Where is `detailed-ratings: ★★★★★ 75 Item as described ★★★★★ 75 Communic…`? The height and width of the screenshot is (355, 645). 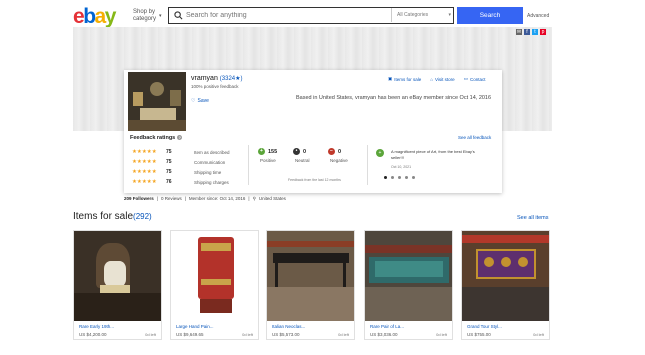
detailed-ratings: ★★★★★ 75 Item as described ★★★★★ 75 Communic… is located at coordinates (181, 167).